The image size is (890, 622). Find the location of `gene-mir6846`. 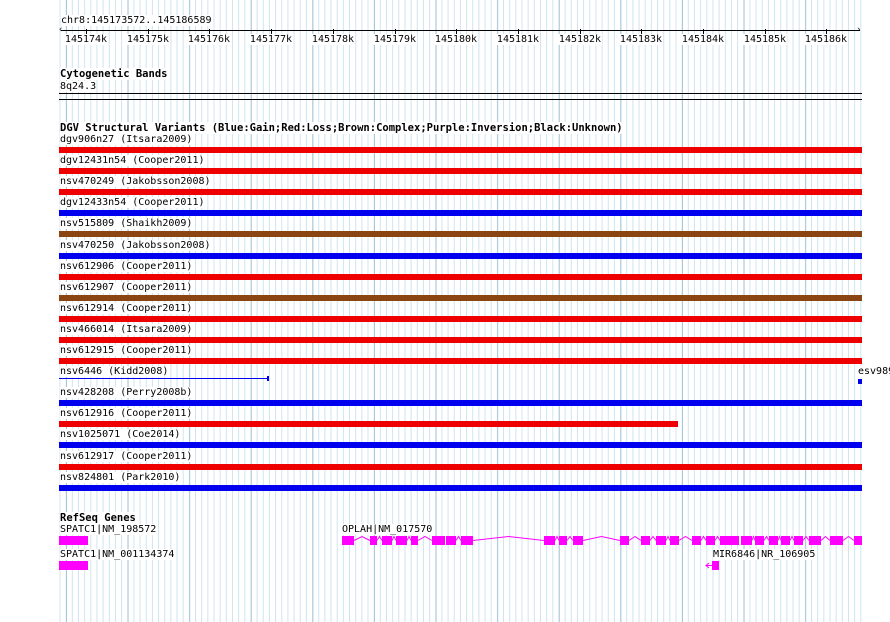

gene-mir6846 is located at coordinates (712, 566).